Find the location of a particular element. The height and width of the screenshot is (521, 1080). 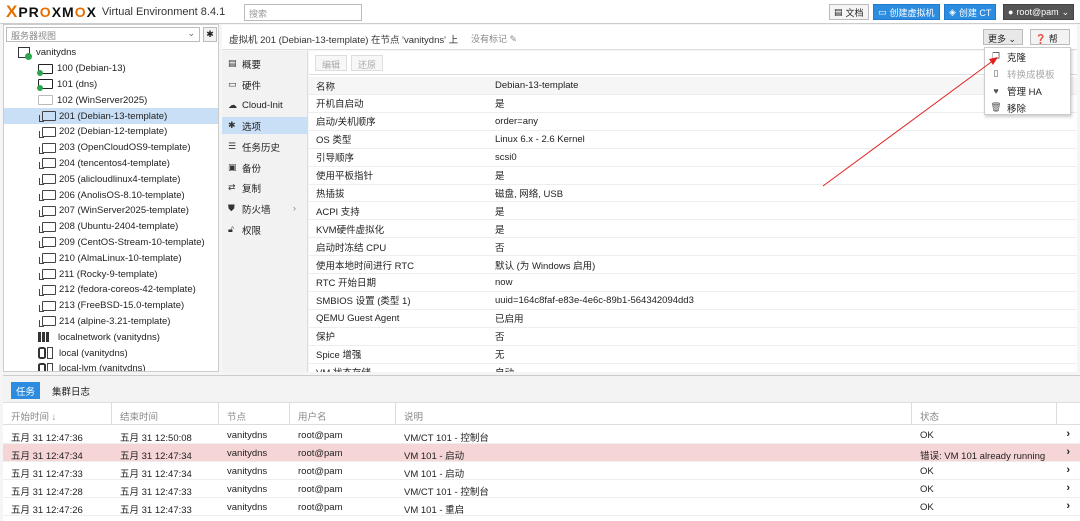

help-button: ❓ 帮助 is located at coordinates (1050, 43).